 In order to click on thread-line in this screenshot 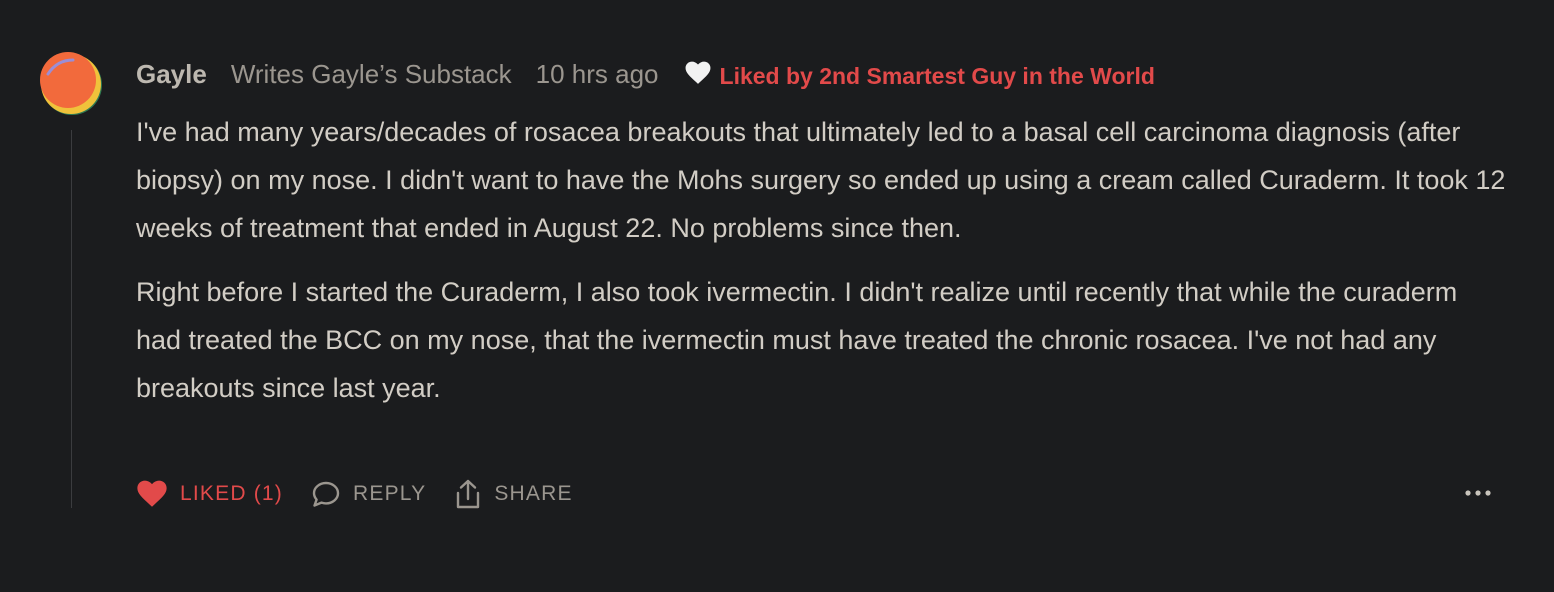, I will do `click(71, 319)`.